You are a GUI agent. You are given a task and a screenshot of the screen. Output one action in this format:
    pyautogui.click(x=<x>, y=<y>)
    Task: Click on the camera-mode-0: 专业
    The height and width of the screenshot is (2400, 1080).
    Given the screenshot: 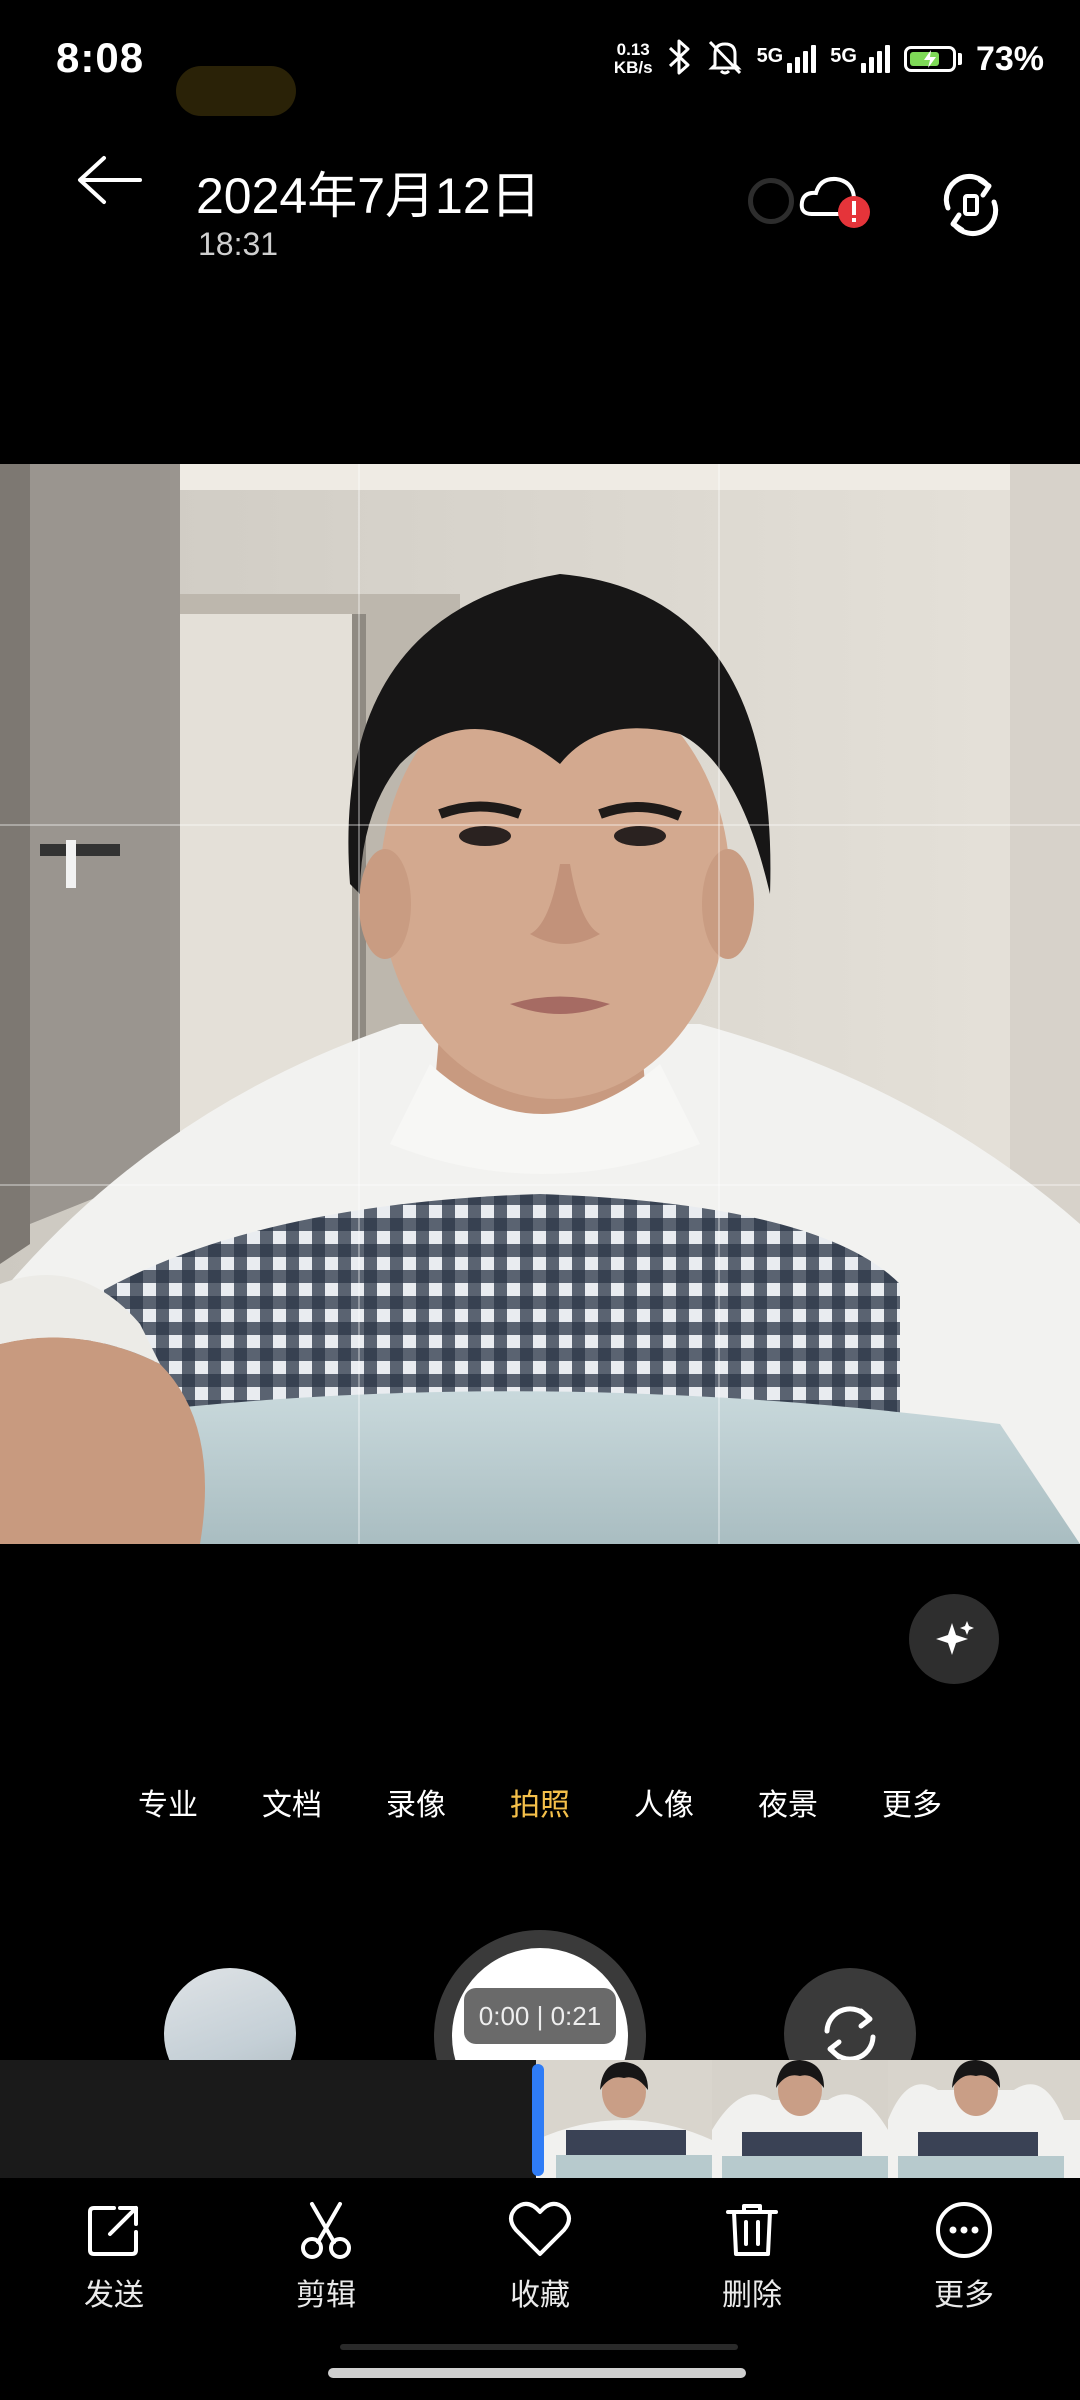 What is the action you would take?
    pyautogui.click(x=168, y=1802)
    